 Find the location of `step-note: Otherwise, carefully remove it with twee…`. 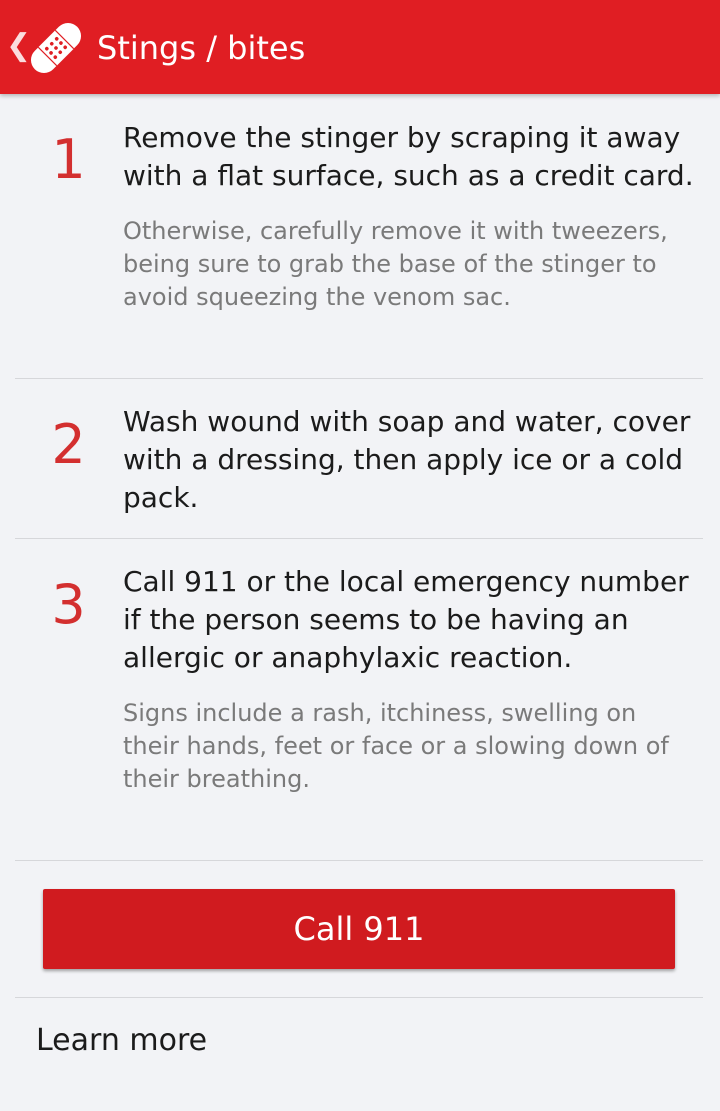

step-note: Otherwise, carefully remove it with twee… is located at coordinates (395, 264).